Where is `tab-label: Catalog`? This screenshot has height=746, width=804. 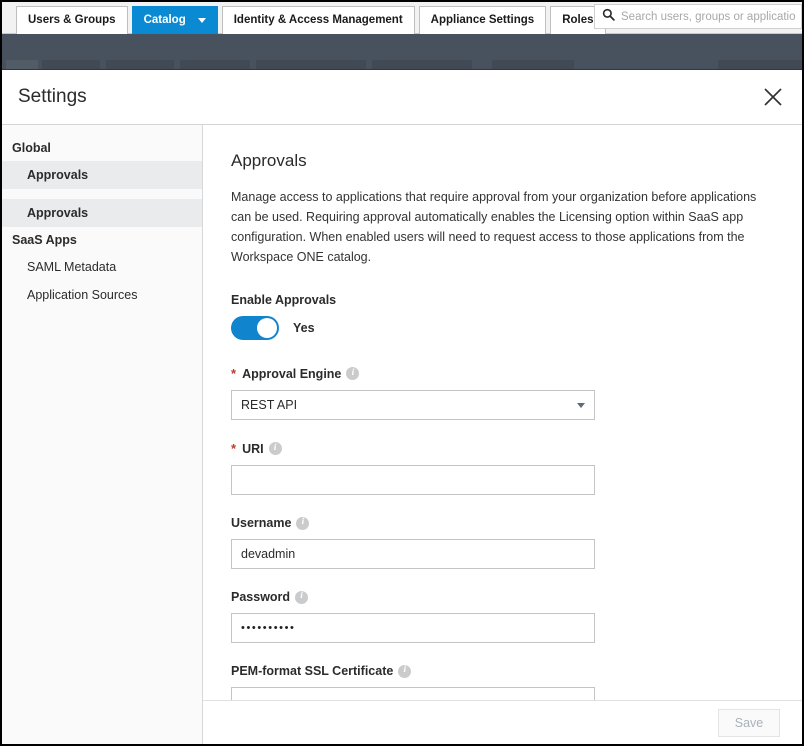
tab-label: Catalog is located at coordinates (164, 19).